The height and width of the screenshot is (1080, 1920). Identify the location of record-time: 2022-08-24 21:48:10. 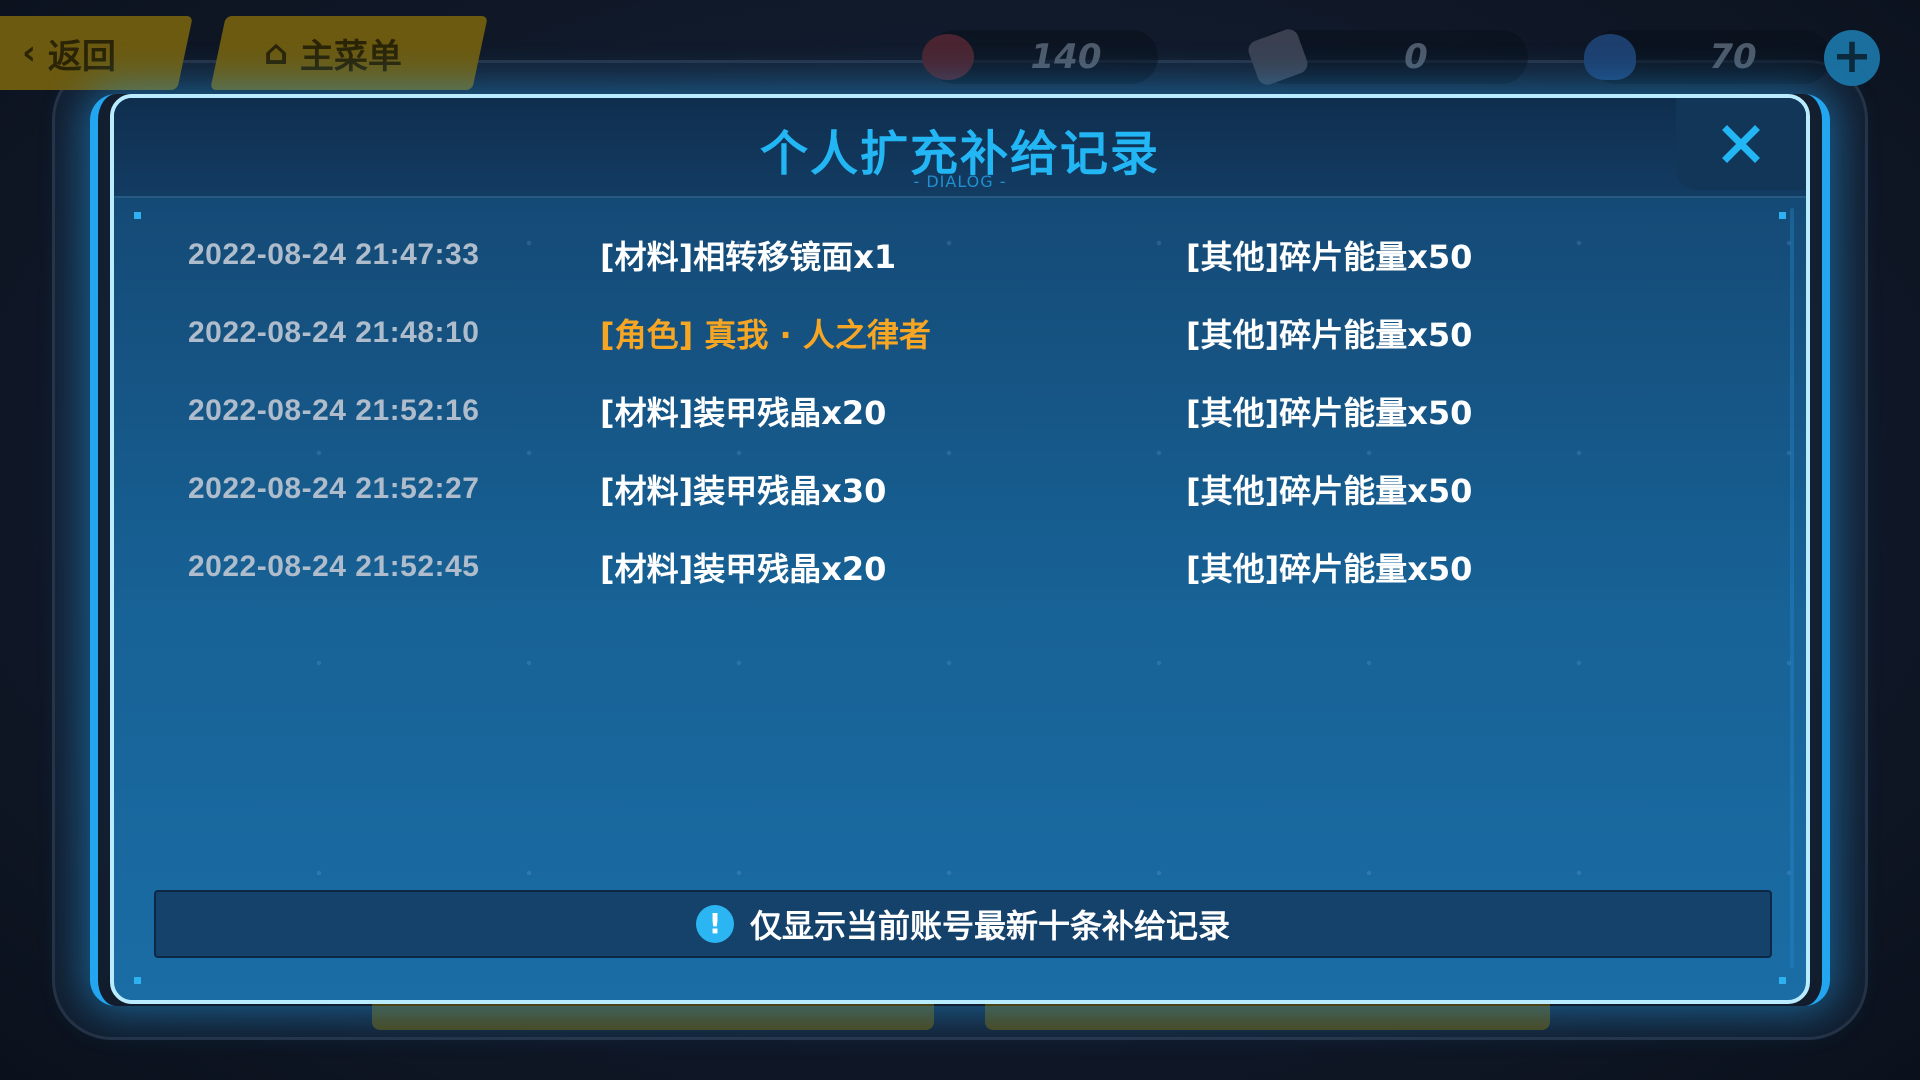
(334, 332).